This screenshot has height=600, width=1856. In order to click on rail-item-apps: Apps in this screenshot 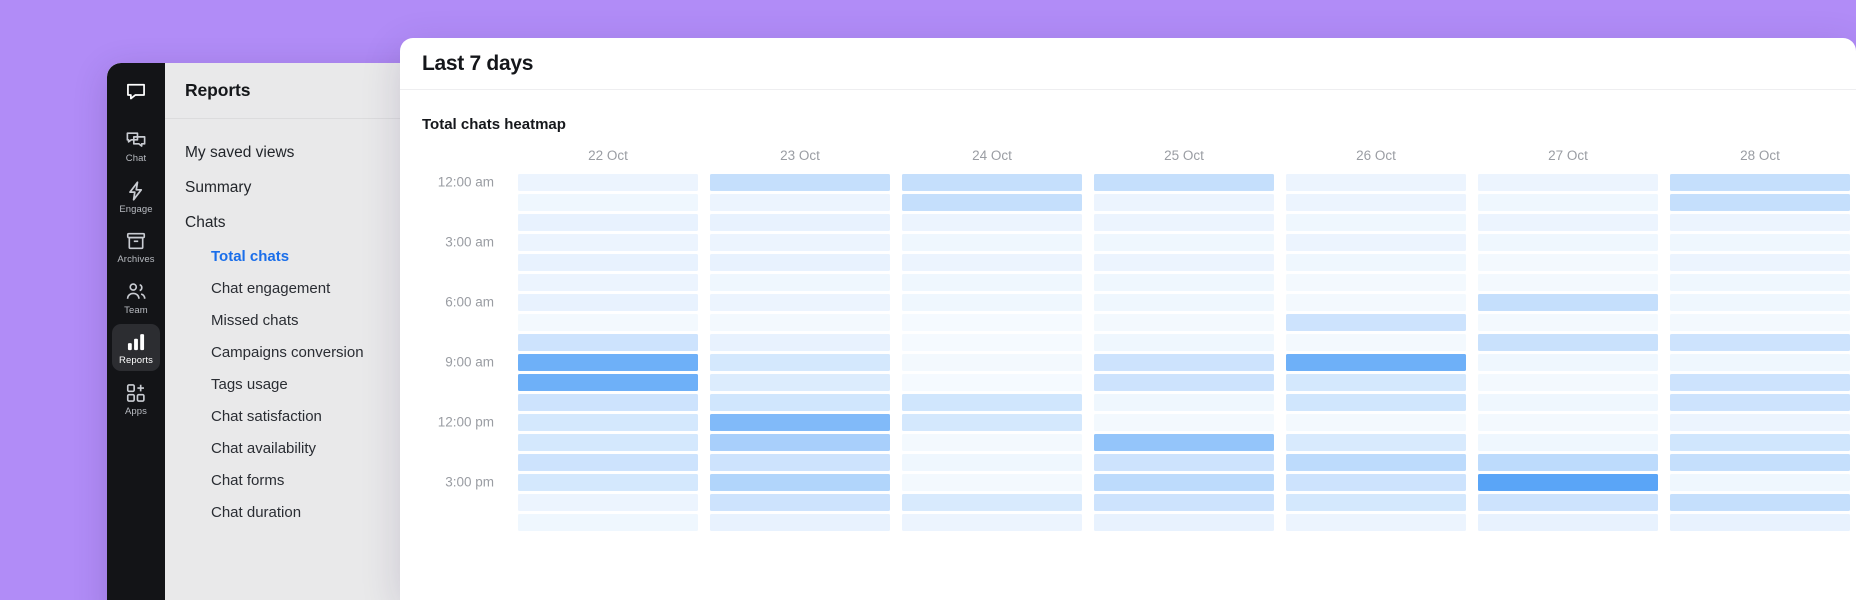, I will do `click(136, 398)`.